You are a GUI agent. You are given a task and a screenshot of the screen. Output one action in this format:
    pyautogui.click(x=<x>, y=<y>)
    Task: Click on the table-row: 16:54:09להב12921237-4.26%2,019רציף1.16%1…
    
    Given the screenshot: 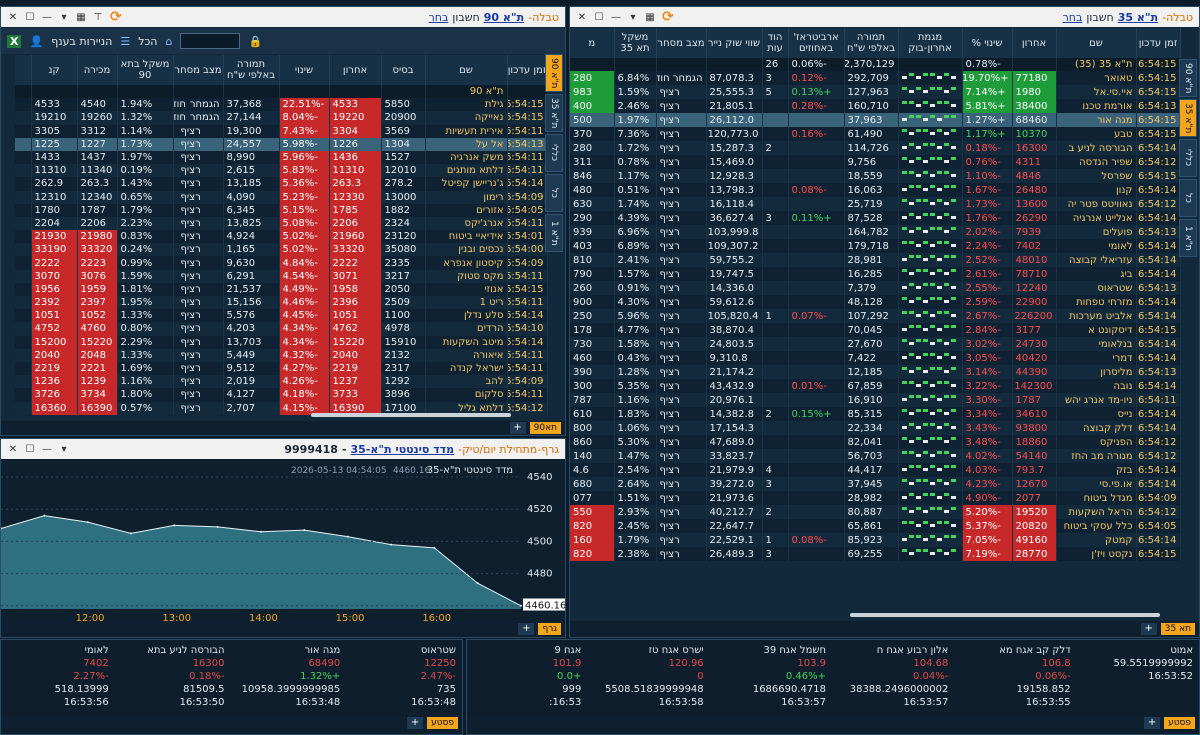 What is the action you would take?
    pyautogui.click(x=281, y=382)
    